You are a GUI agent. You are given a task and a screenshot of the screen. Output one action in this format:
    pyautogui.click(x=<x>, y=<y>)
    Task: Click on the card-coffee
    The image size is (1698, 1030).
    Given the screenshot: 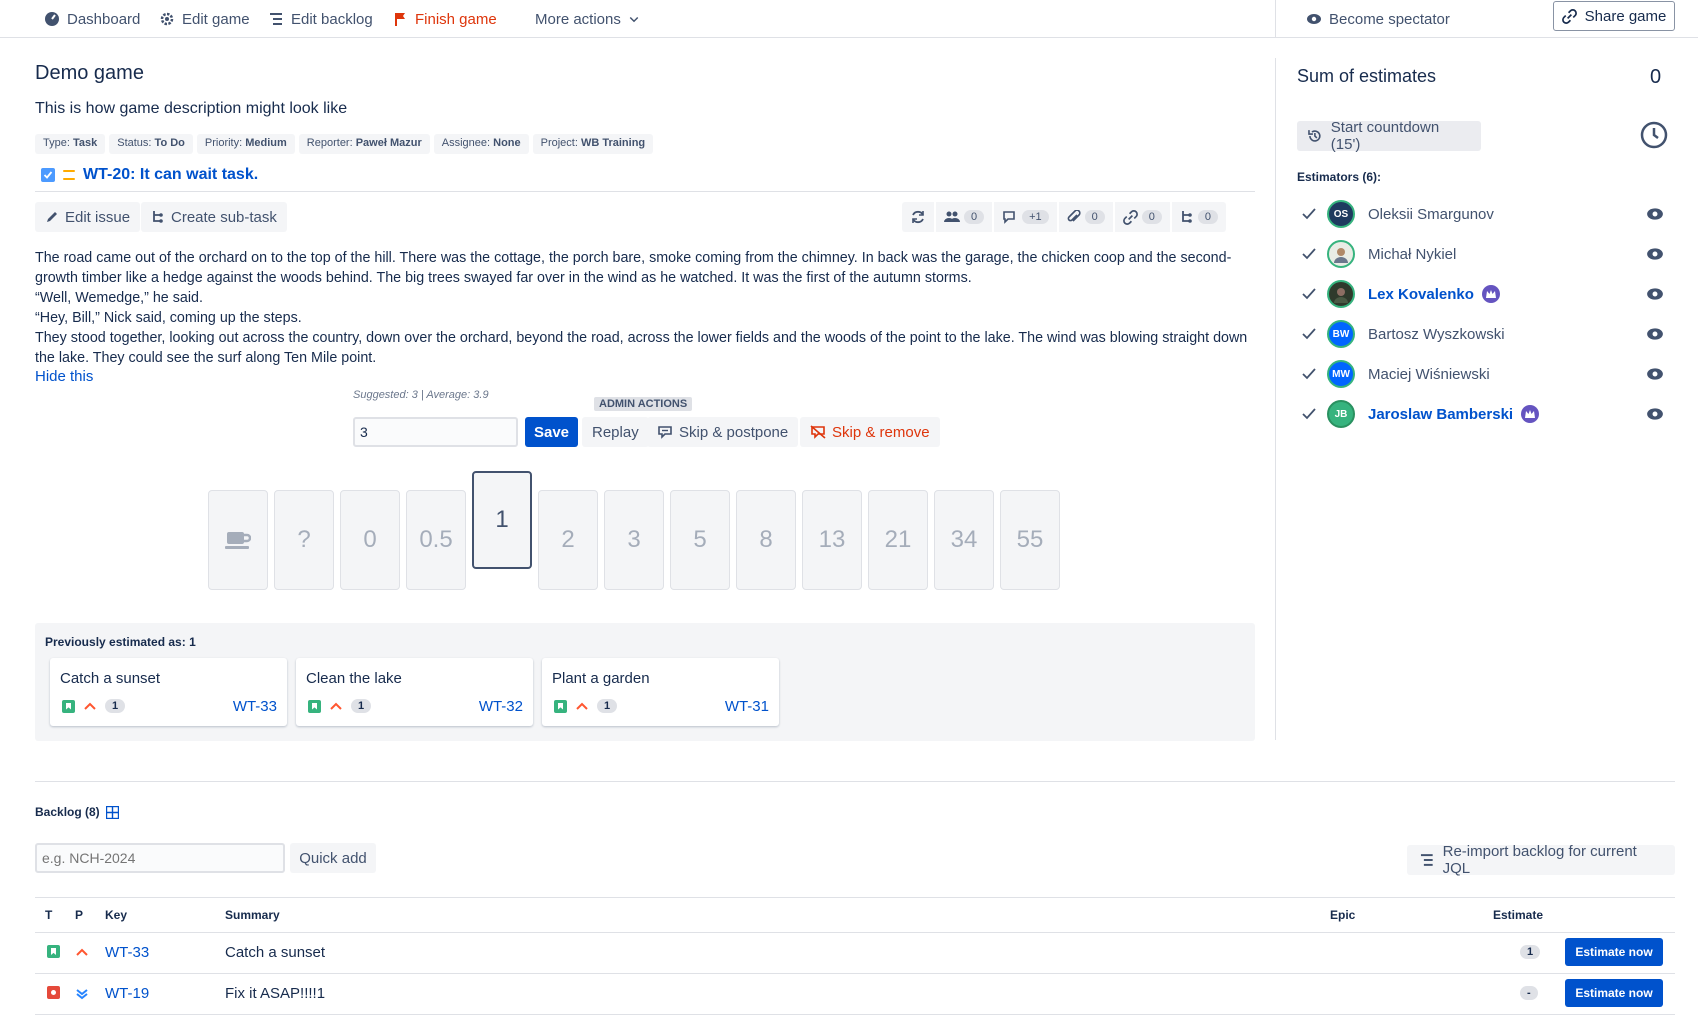 What is the action you would take?
    pyautogui.click(x=238, y=540)
    